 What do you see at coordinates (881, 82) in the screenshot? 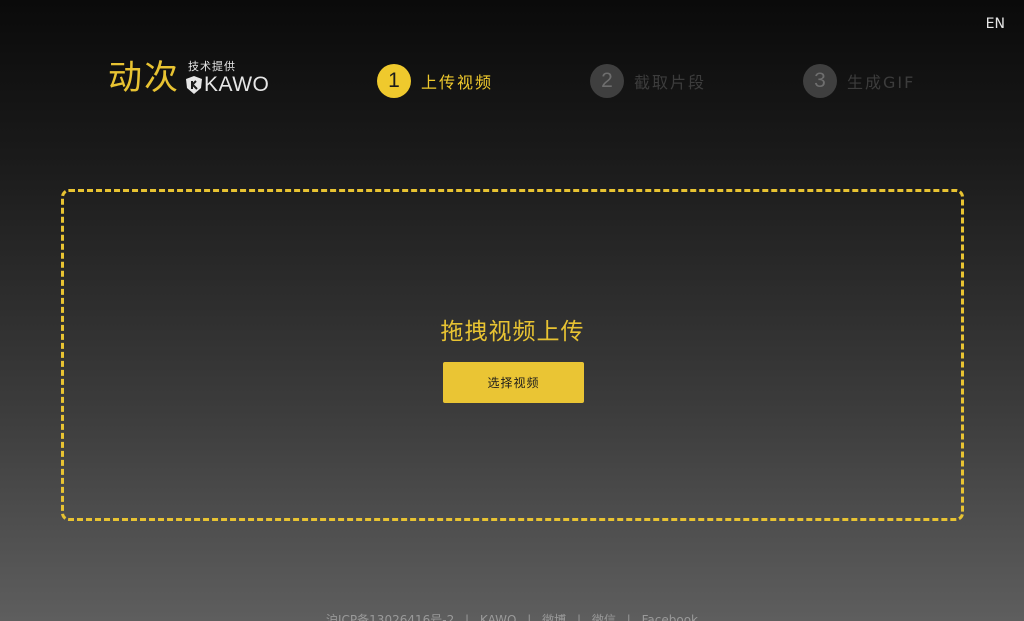
I see `step-label: 生成GIF` at bounding box center [881, 82].